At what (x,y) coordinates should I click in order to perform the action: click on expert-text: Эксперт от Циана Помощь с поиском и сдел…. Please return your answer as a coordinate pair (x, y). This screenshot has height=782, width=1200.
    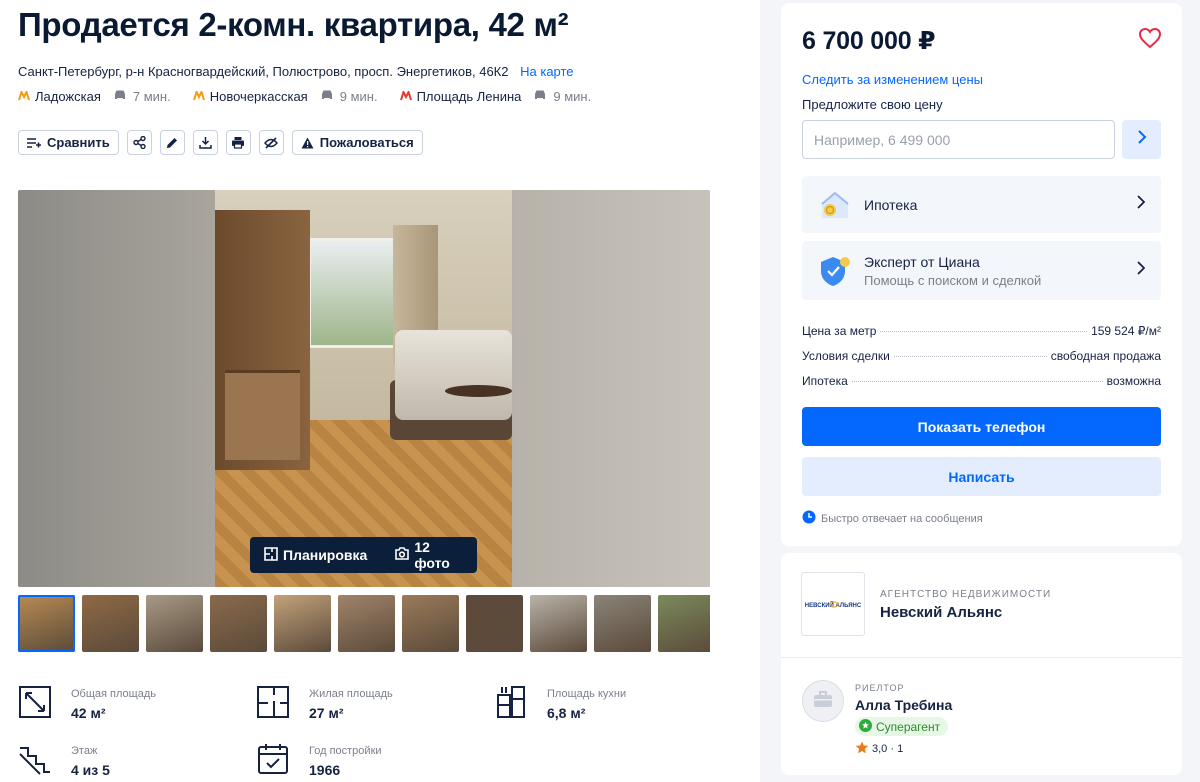
    Looking at the image, I should click on (952, 271).